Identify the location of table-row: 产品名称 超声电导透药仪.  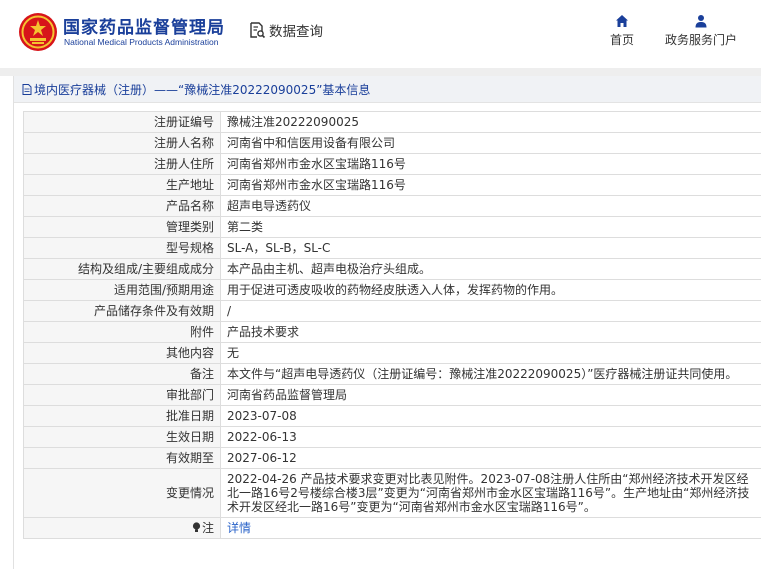
(392, 206).